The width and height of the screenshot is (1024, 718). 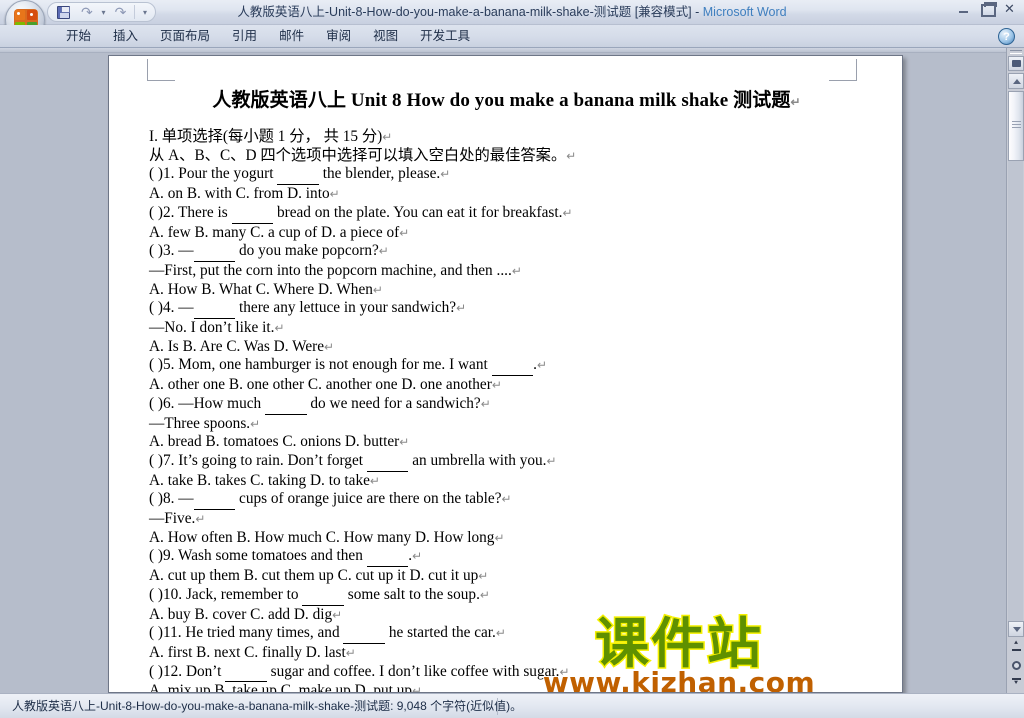 What do you see at coordinates (445, 36) in the screenshot?
I see `tab-developer: 开发工具` at bounding box center [445, 36].